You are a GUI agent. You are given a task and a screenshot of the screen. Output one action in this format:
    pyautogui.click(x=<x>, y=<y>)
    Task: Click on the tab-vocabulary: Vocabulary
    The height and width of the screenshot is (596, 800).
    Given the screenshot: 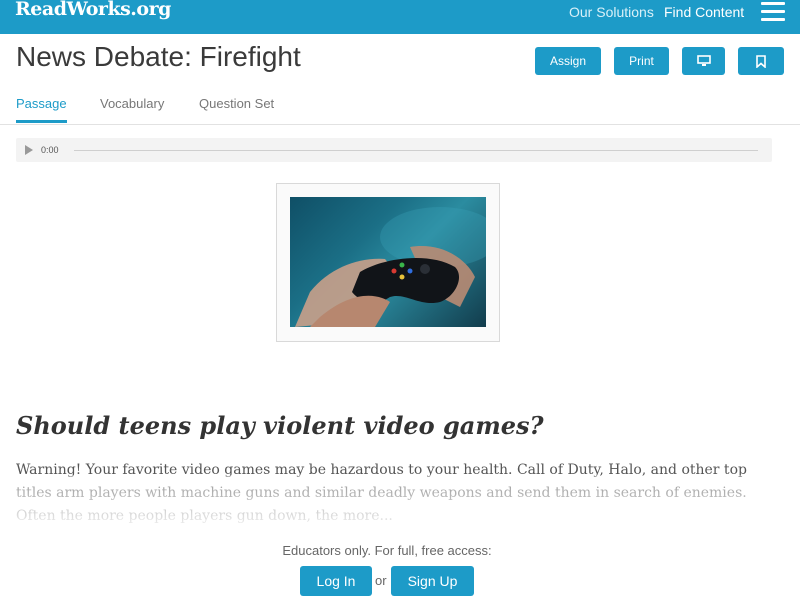 What is the action you would take?
    pyautogui.click(x=132, y=103)
    